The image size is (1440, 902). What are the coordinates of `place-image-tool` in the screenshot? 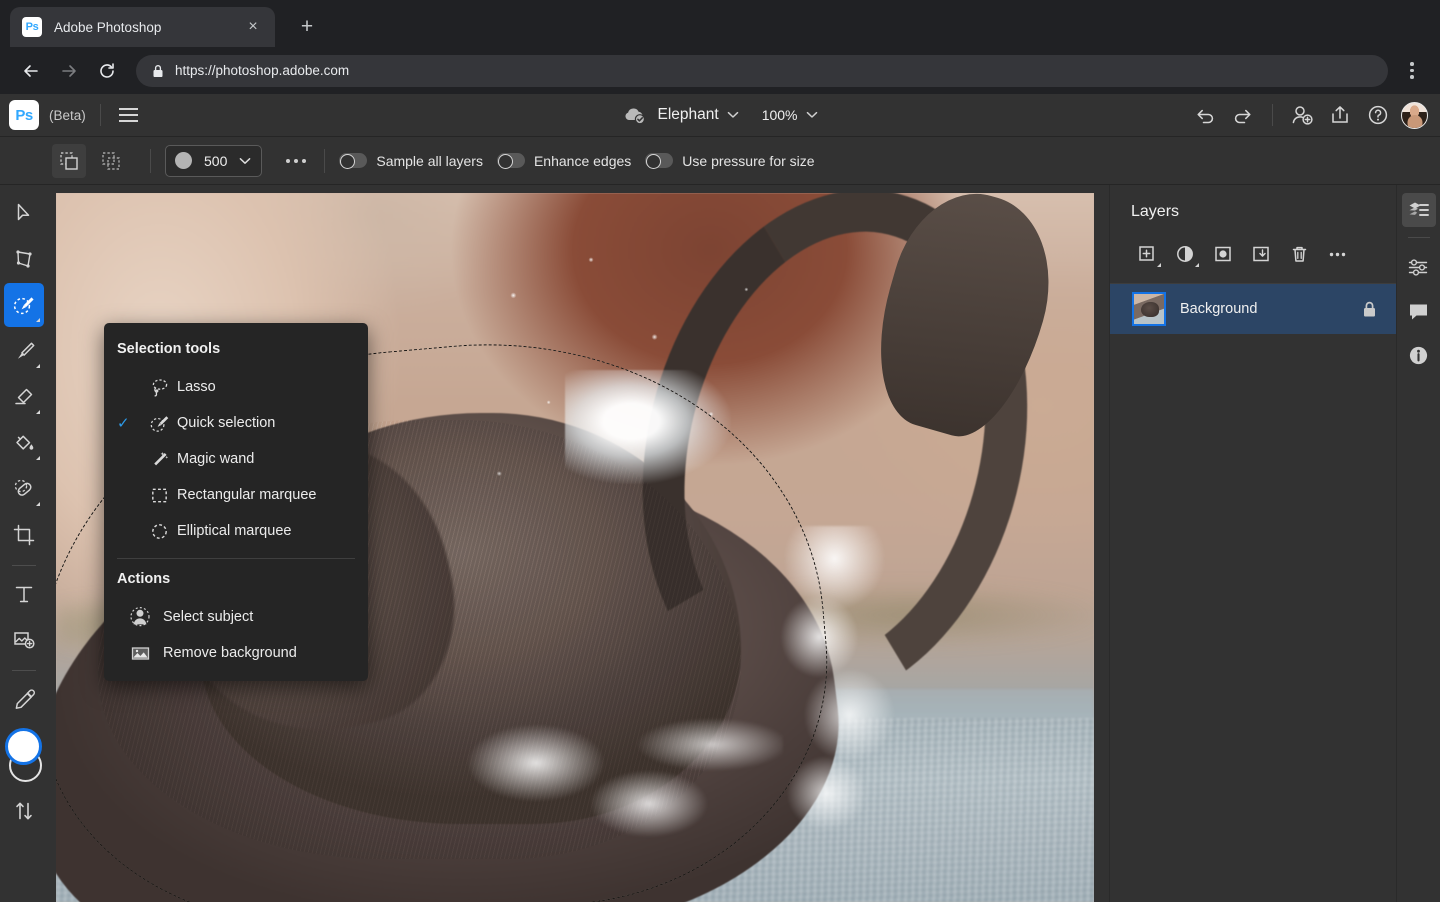 It's located at (24, 640).